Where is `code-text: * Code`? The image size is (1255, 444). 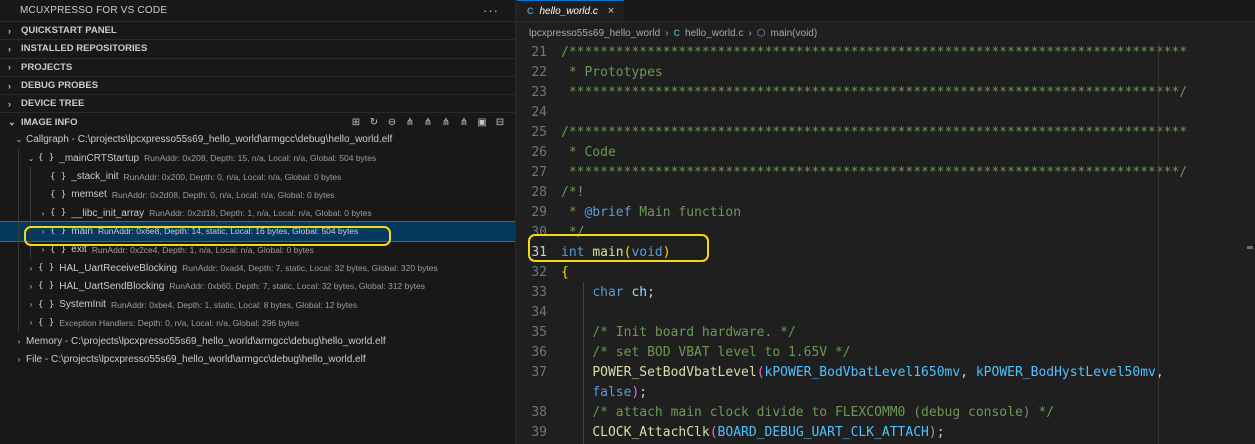 code-text: * Code is located at coordinates (908, 152).